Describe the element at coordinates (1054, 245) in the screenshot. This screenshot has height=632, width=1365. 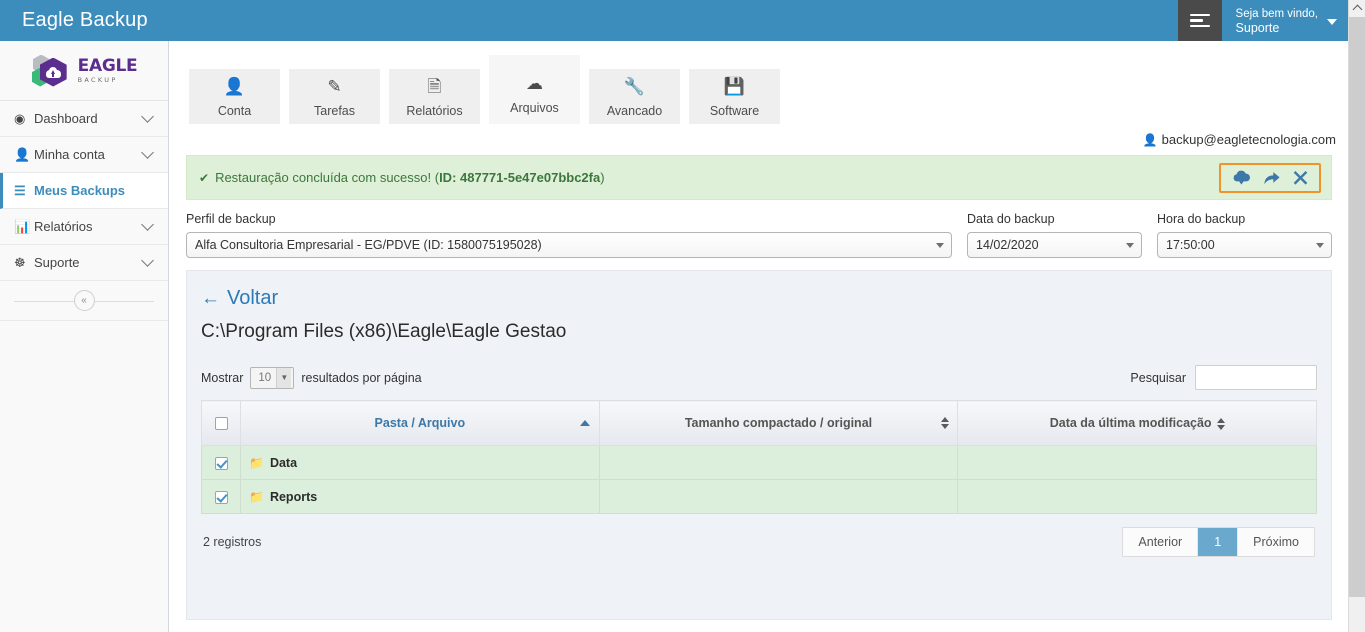
I see `date-select: 14/02/2020` at that location.